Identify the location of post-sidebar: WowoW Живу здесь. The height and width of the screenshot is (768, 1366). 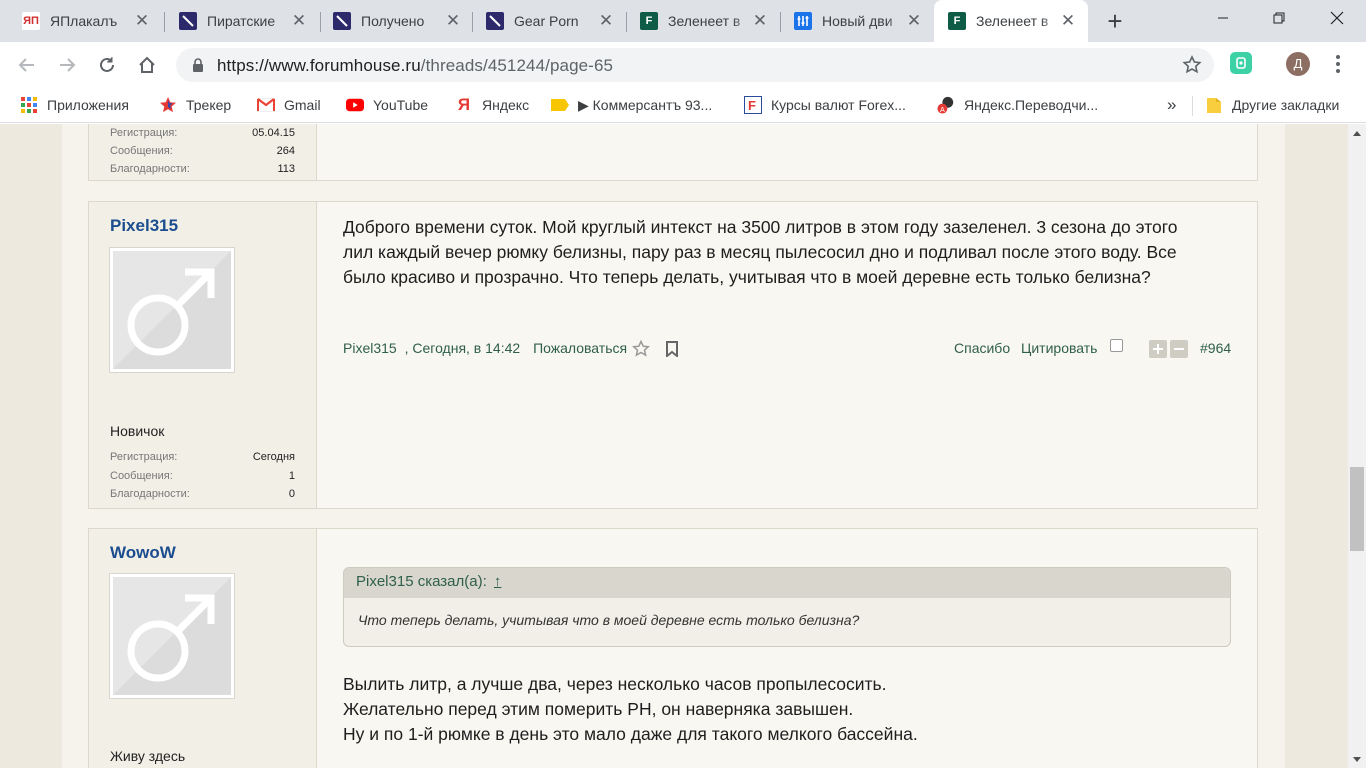
(203, 648).